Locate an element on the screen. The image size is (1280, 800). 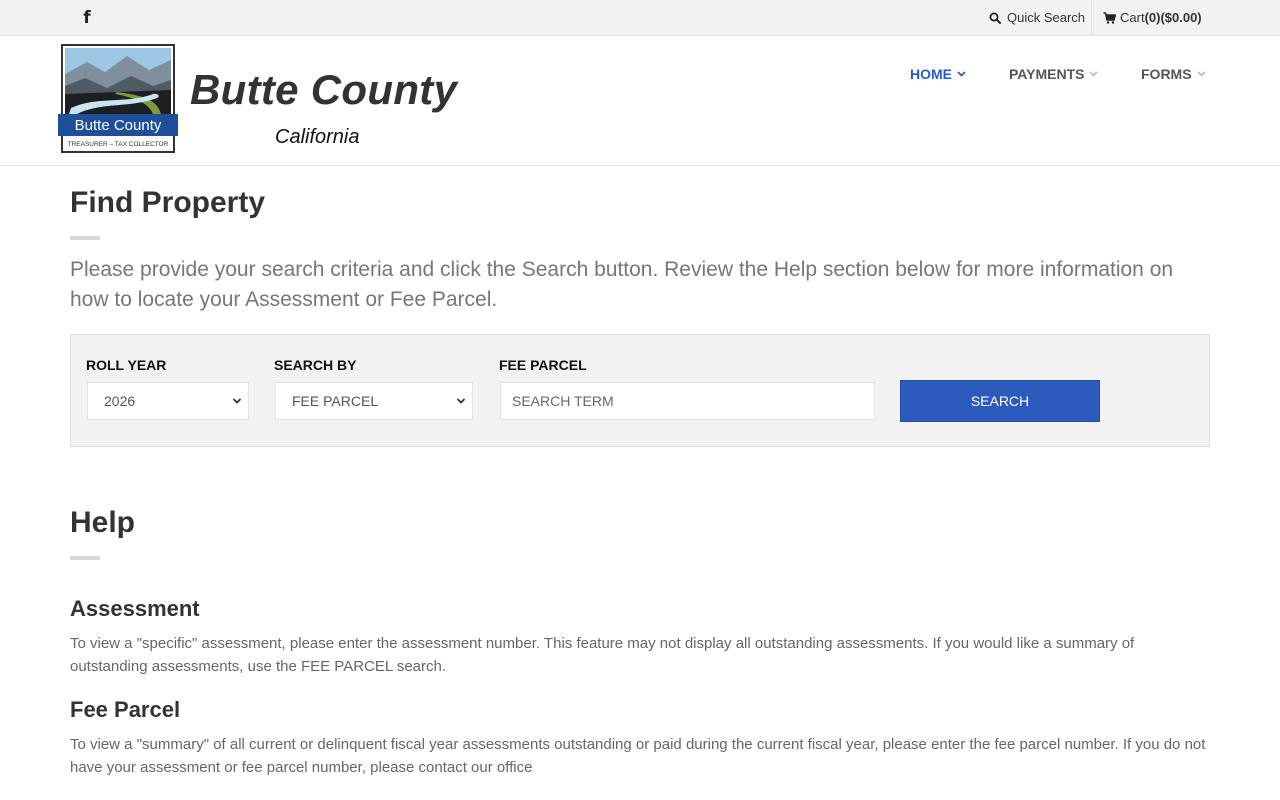
site-title: Butte County is located at coordinates (323, 90).